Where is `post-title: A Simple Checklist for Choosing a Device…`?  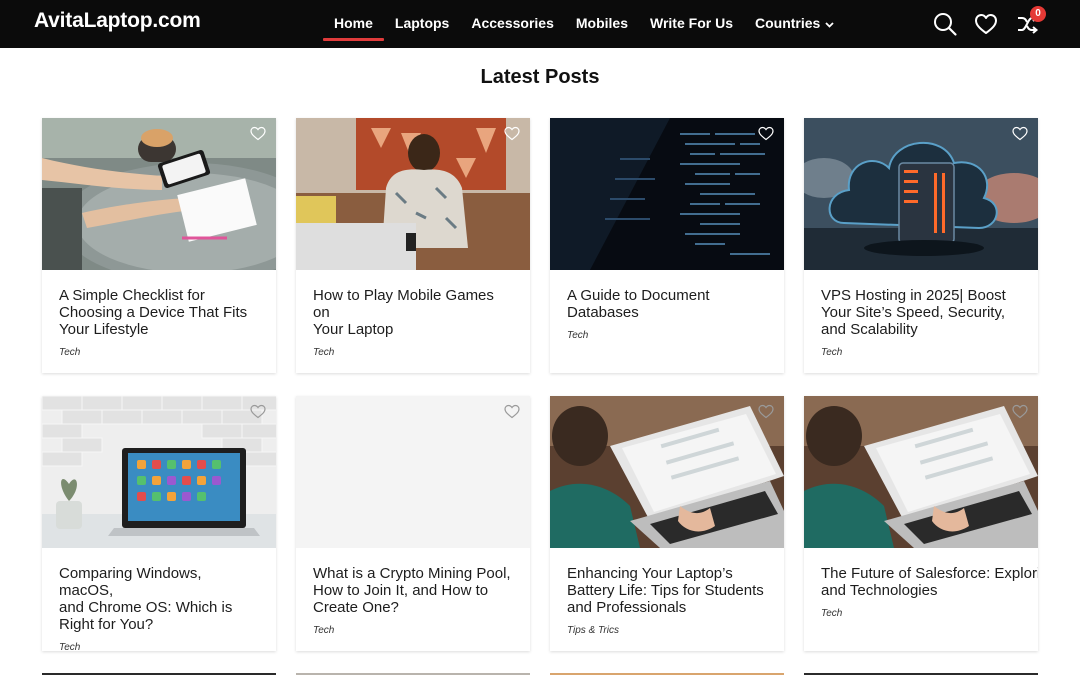 post-title: A Simple Checklist for Choosing a Device… is located at coordinates (159, 304).